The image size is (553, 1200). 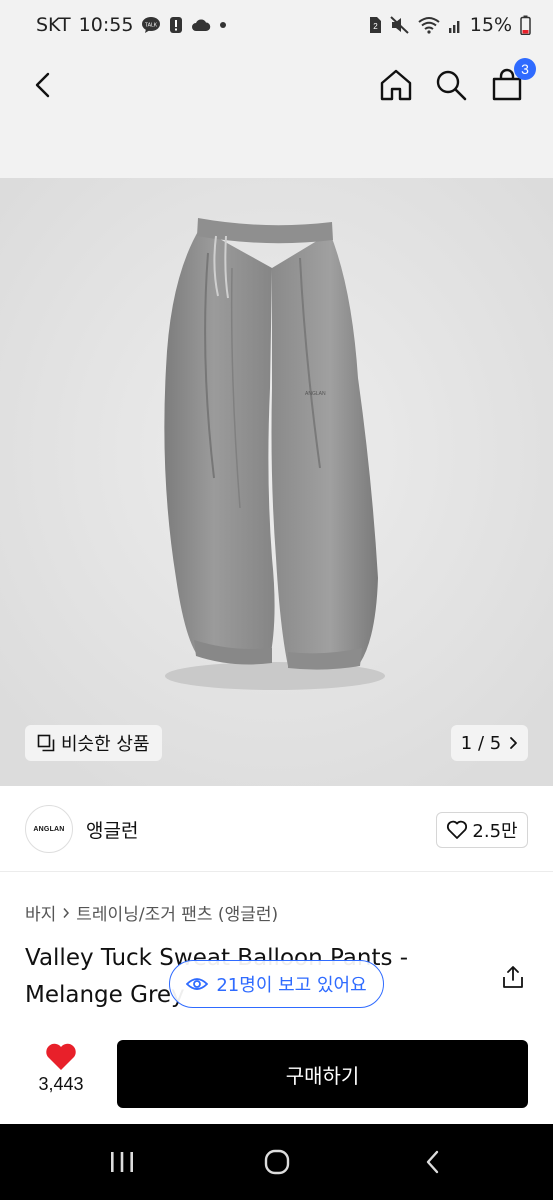 I want to click on svg-text: TALK, so click(x=151, y=26).